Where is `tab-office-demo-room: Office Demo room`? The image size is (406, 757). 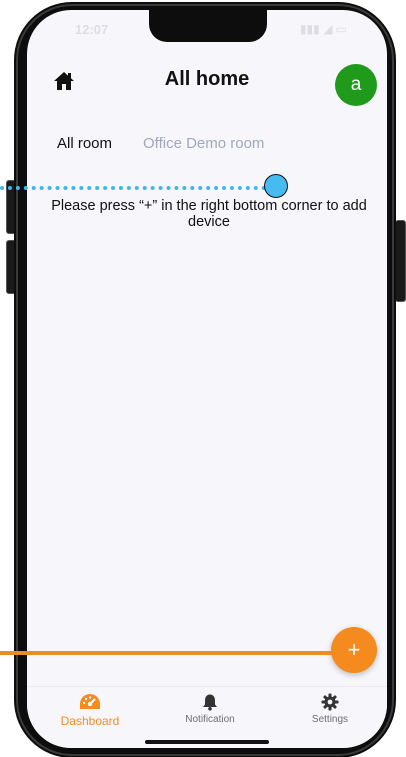 tab-office-demo-room: Office Demo room is located at coordinates (203, 143).